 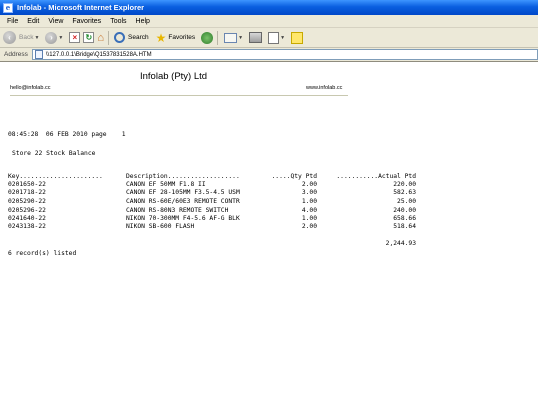 I want to click on row-qty: 3.00, so click(x=309, y=192).